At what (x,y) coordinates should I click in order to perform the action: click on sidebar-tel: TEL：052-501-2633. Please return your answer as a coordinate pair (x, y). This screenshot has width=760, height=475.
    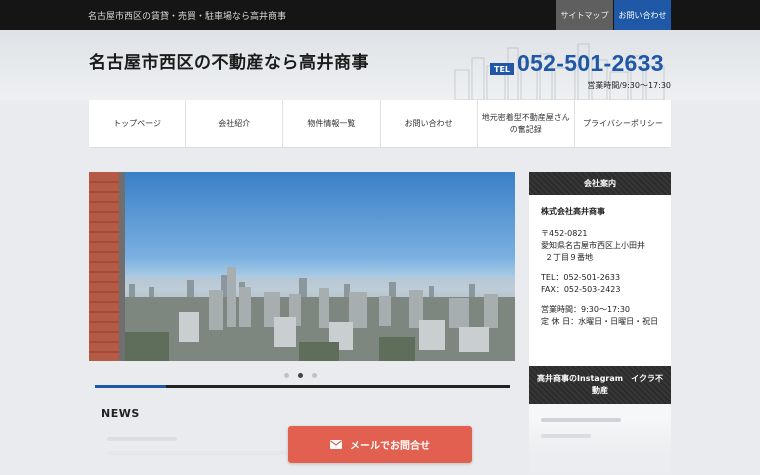
    Looking at the image, I should click on (600, 278).